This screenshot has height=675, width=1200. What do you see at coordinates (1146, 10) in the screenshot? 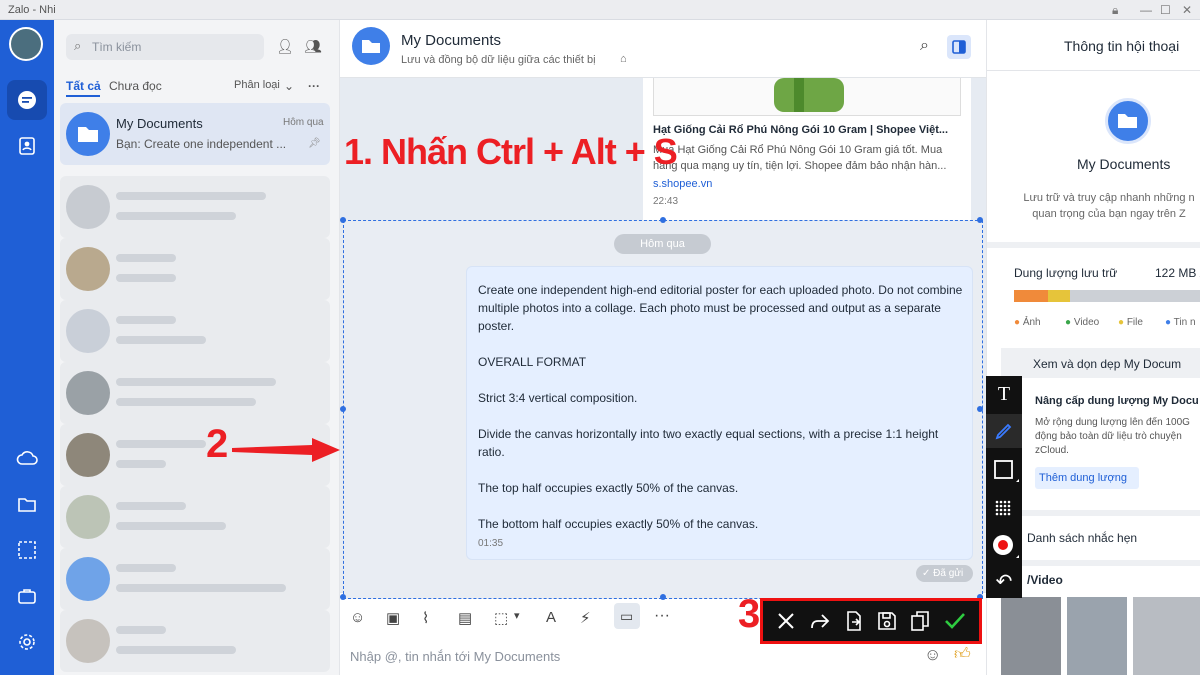
I see `minimize-icon: —` at bounding box center [1146, 10].